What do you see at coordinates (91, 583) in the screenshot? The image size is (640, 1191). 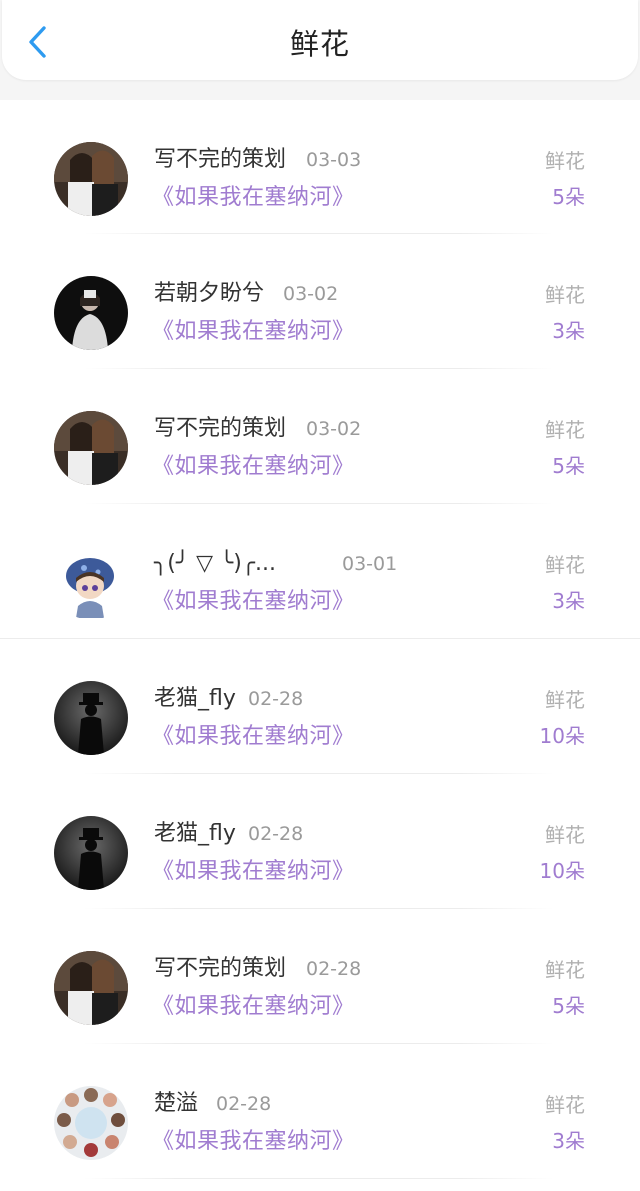 I see `avatar-cartoon-boy-icon` at bounding box center [91, 583].